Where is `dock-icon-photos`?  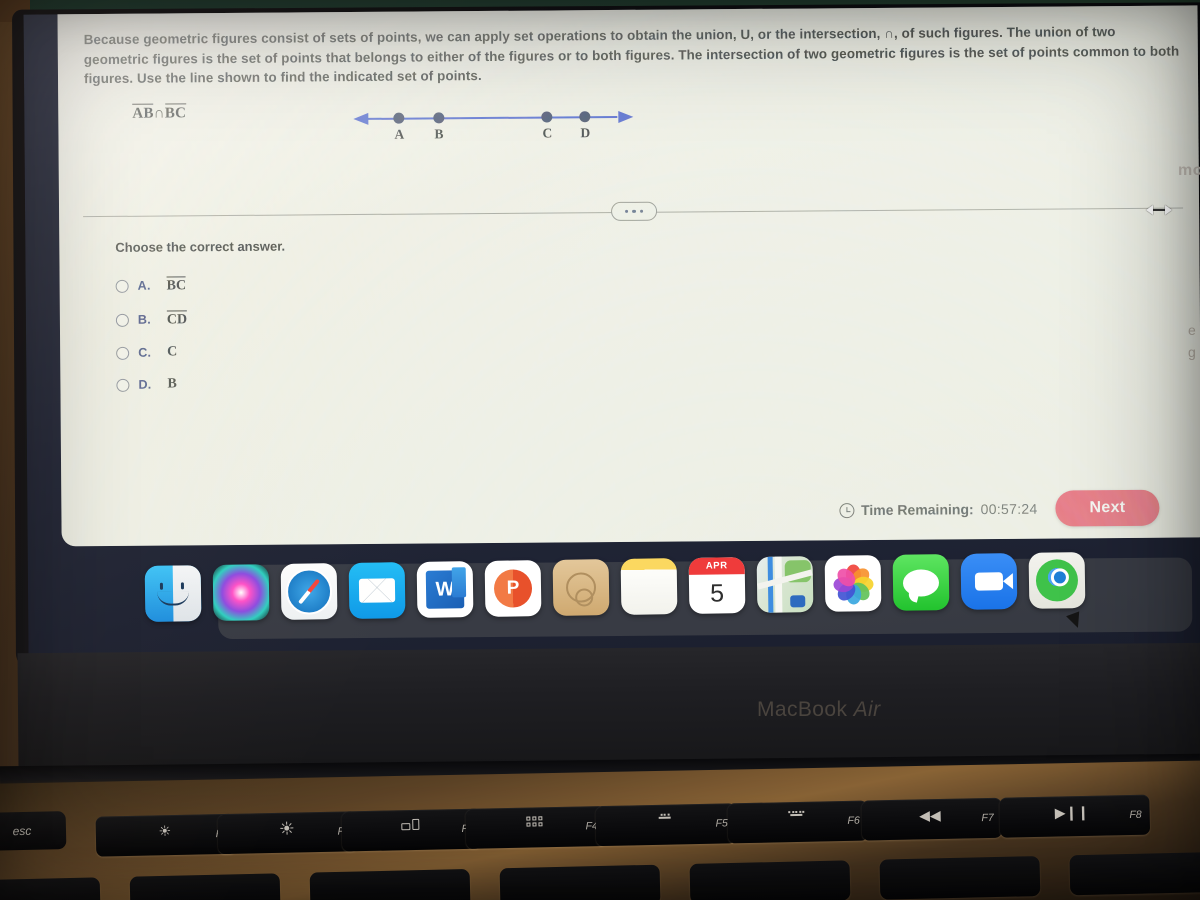 dock-icon-photos is located at coordinates (853, 583).